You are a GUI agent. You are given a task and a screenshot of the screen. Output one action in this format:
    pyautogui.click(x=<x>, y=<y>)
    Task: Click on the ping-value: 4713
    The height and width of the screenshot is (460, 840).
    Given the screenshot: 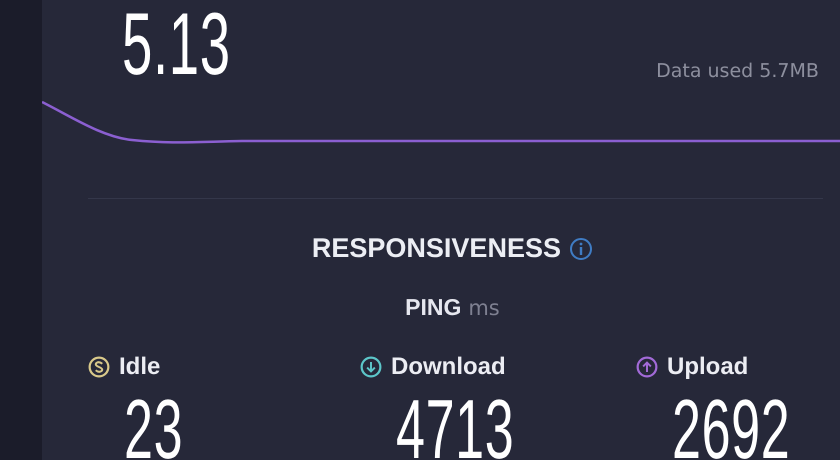 What is the action you would take?
    pyautogui.click(x=455, y=423)
    